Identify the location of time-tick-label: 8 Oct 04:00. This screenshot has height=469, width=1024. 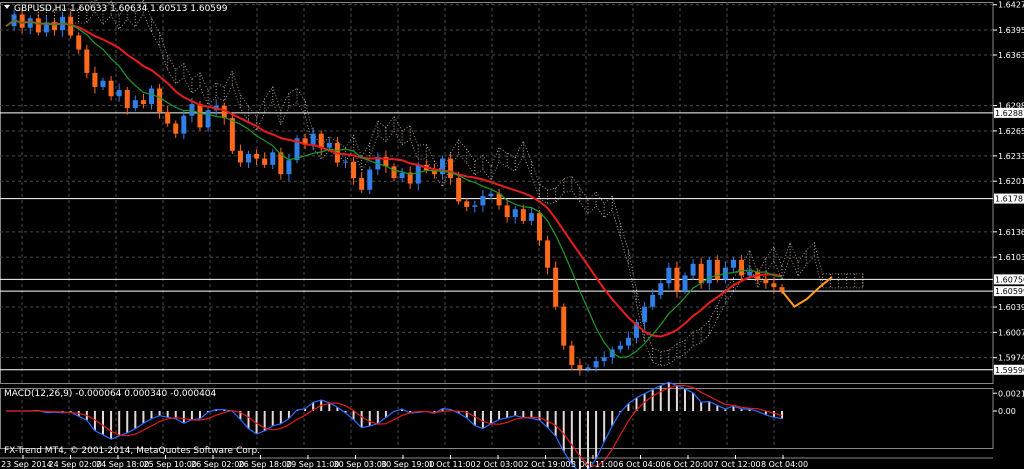
(784, 464).